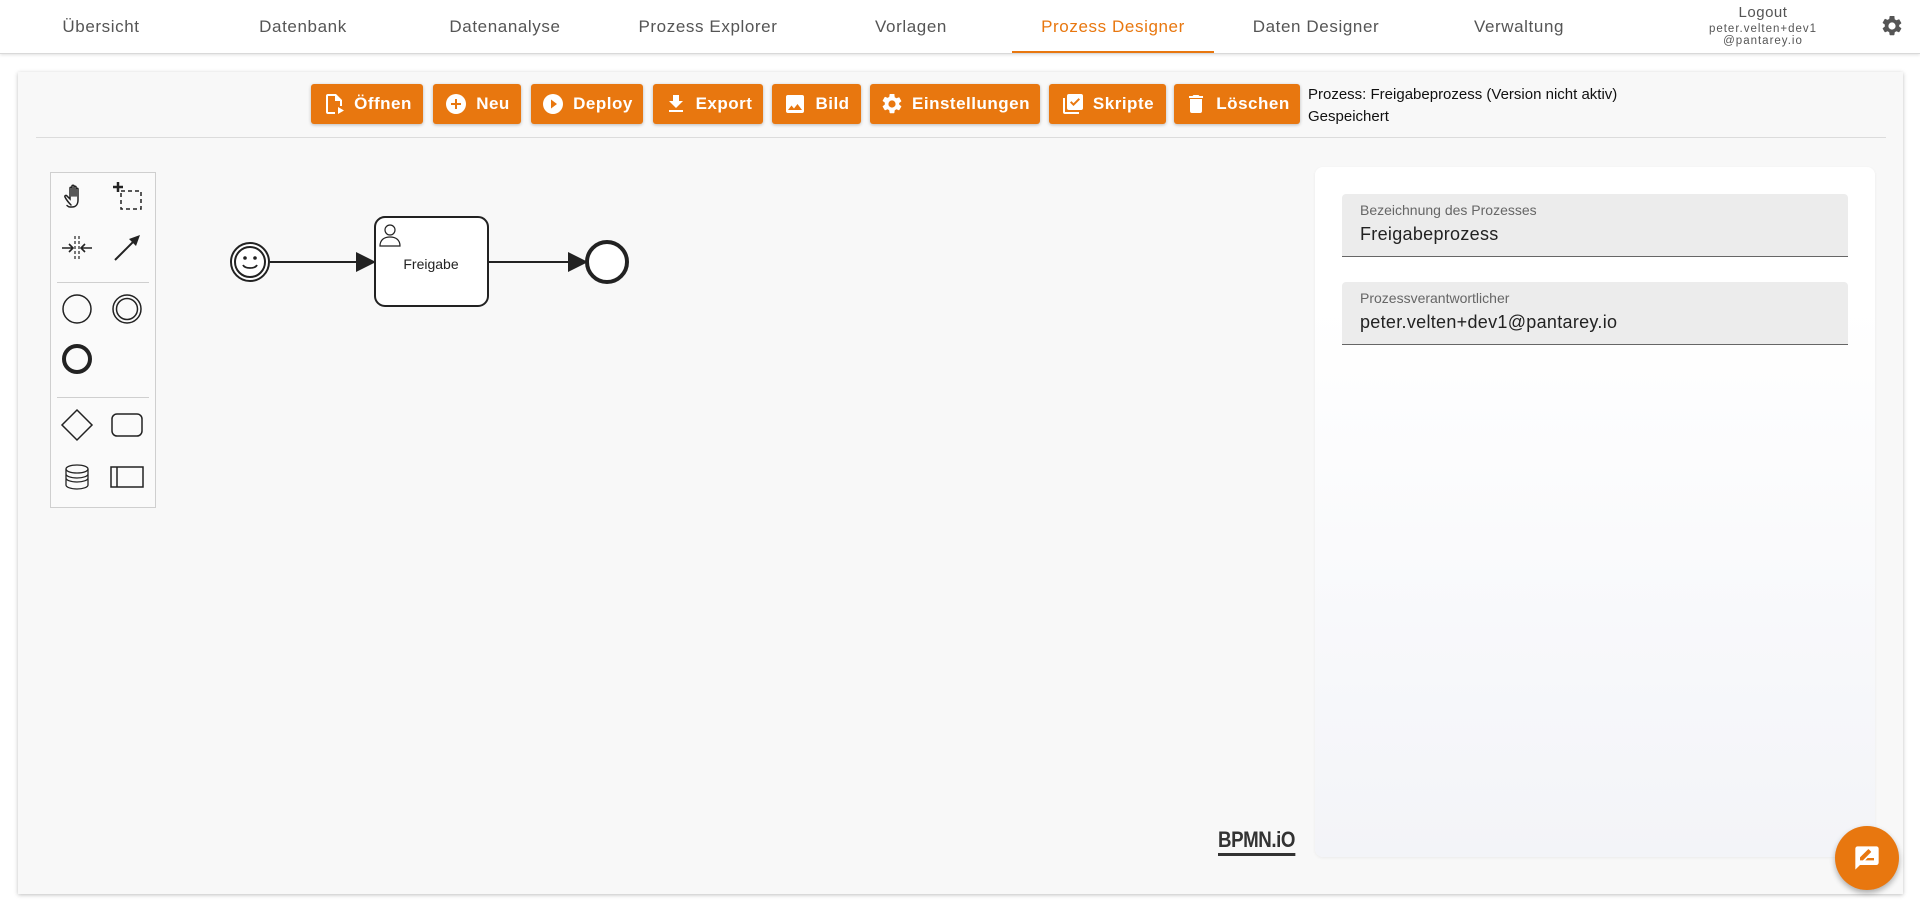  I want to click on new-button: Neu, so click(477, 104).